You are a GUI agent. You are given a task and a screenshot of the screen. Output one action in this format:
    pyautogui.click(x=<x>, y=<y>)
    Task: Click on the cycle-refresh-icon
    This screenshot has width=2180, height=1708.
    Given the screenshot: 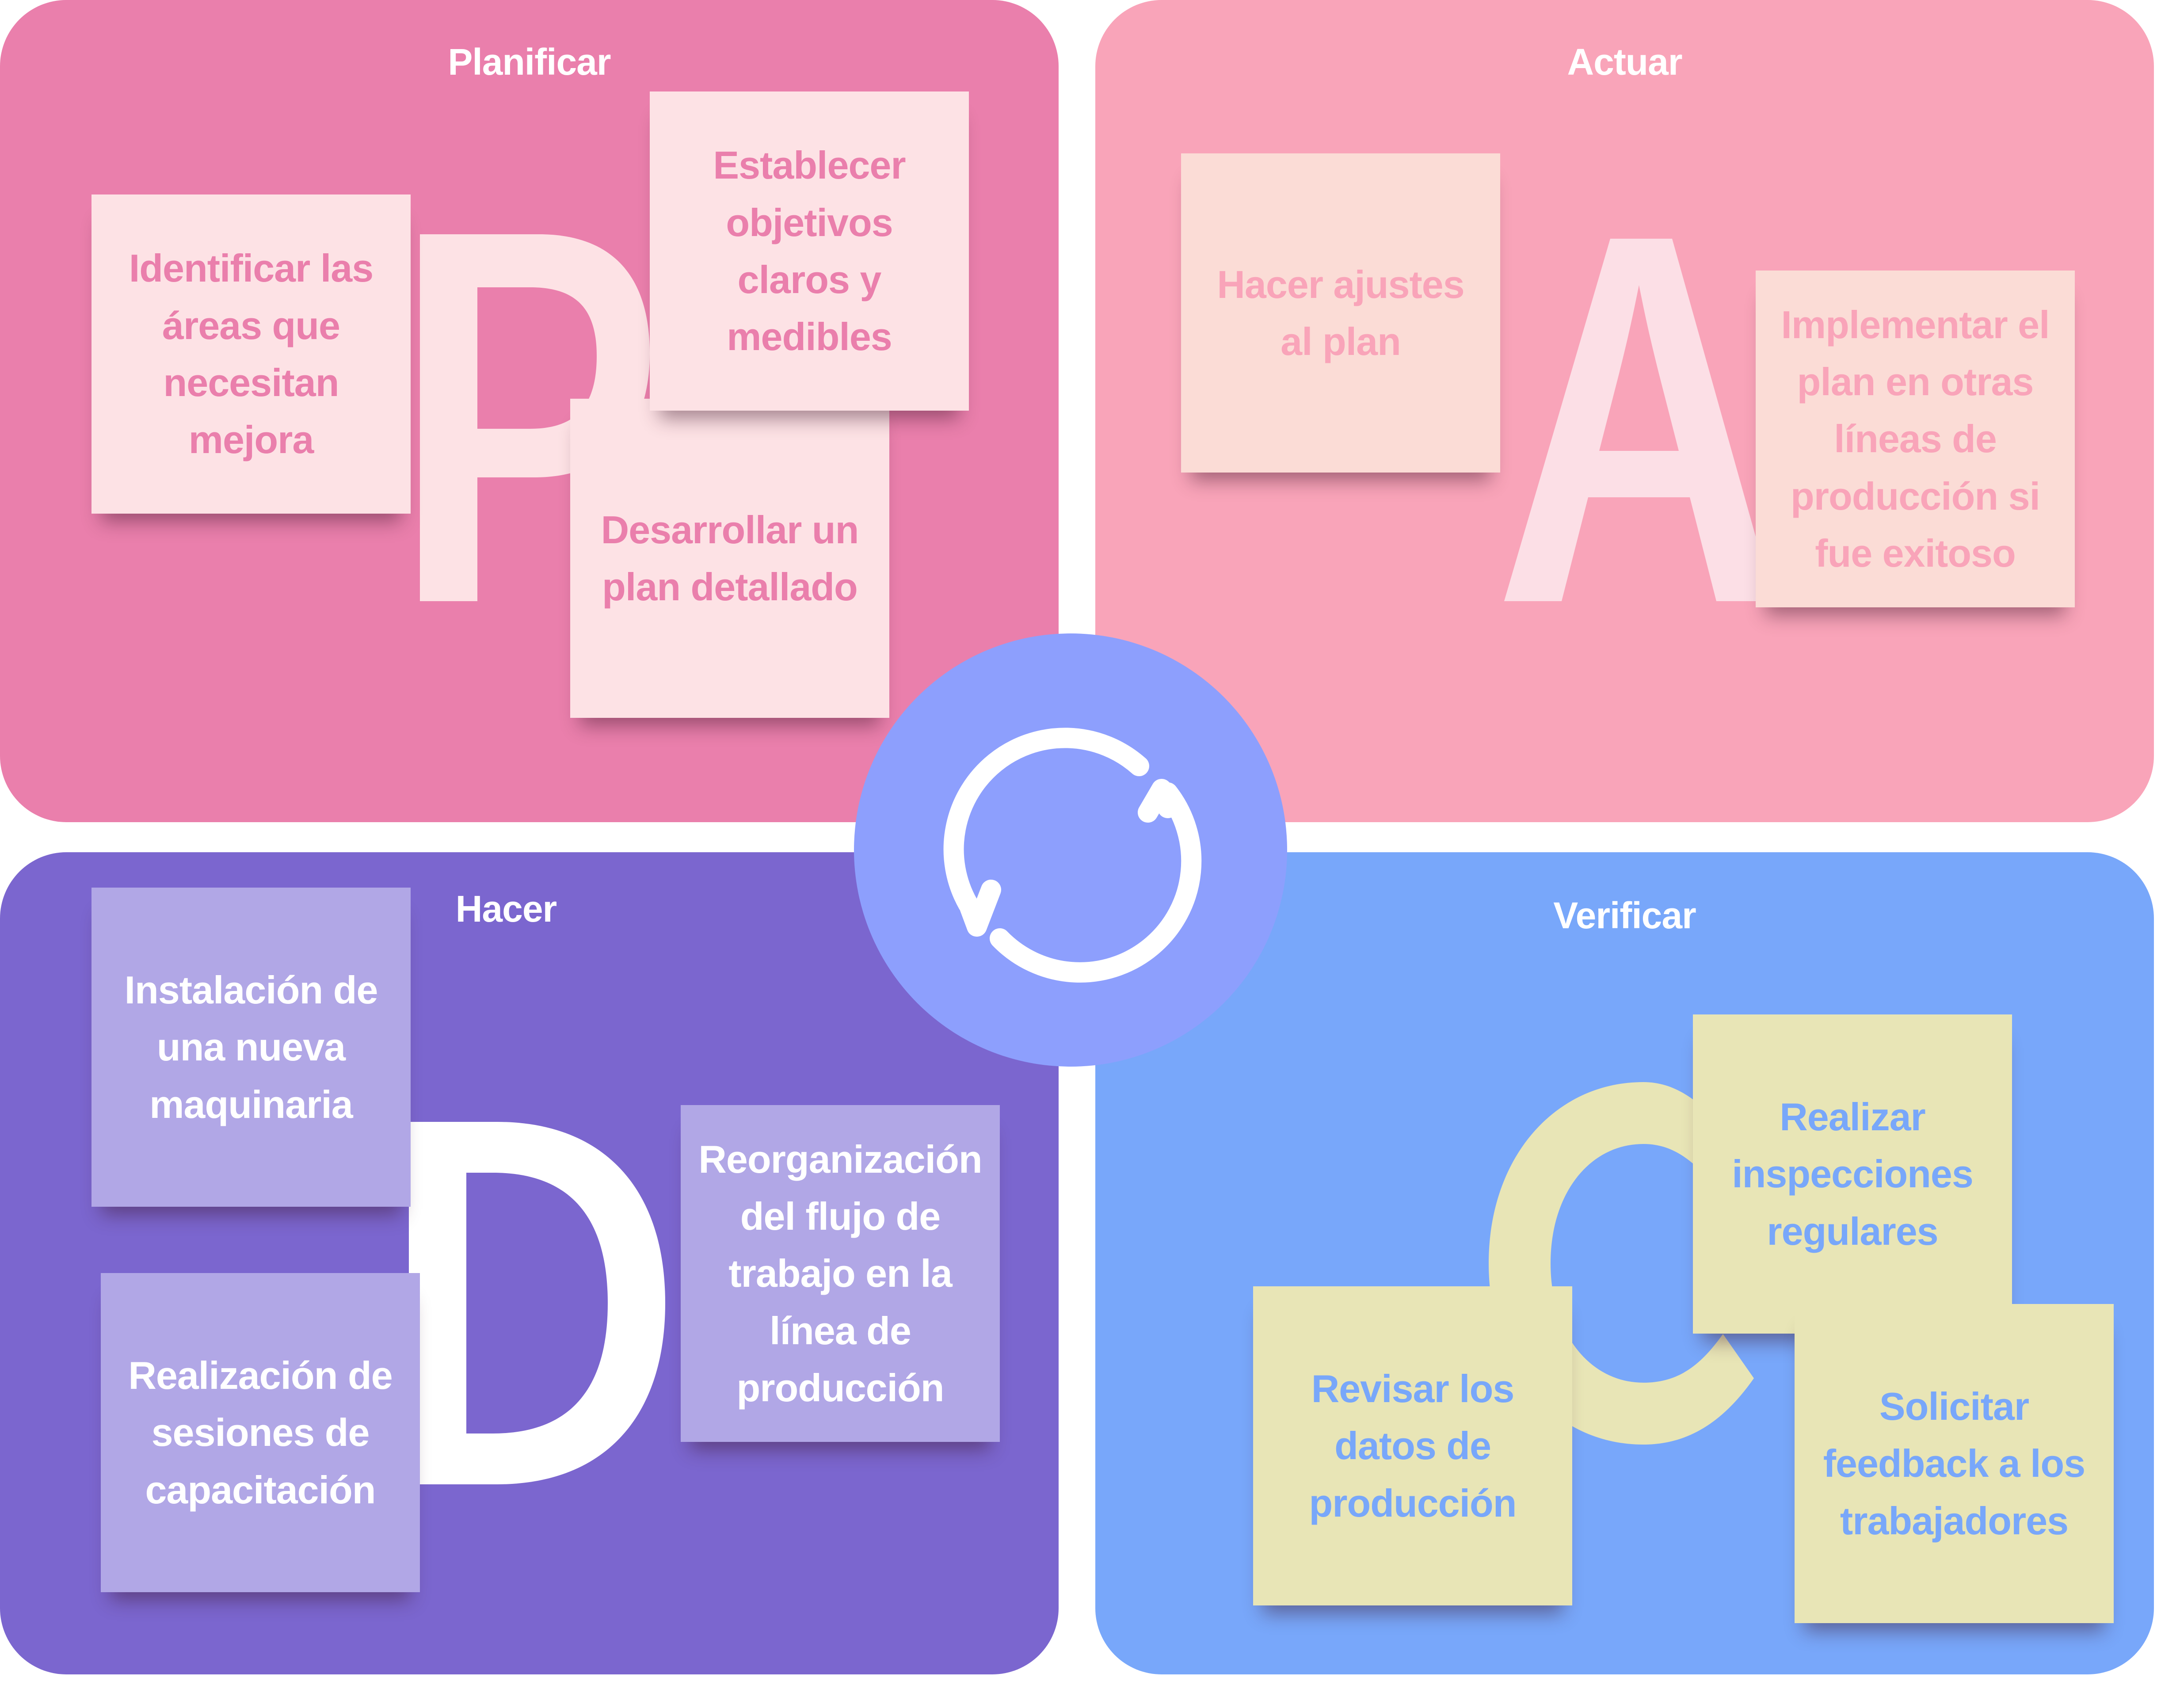 What is the action you would take?
    pyautogui.click(x=1072, y=855)
    